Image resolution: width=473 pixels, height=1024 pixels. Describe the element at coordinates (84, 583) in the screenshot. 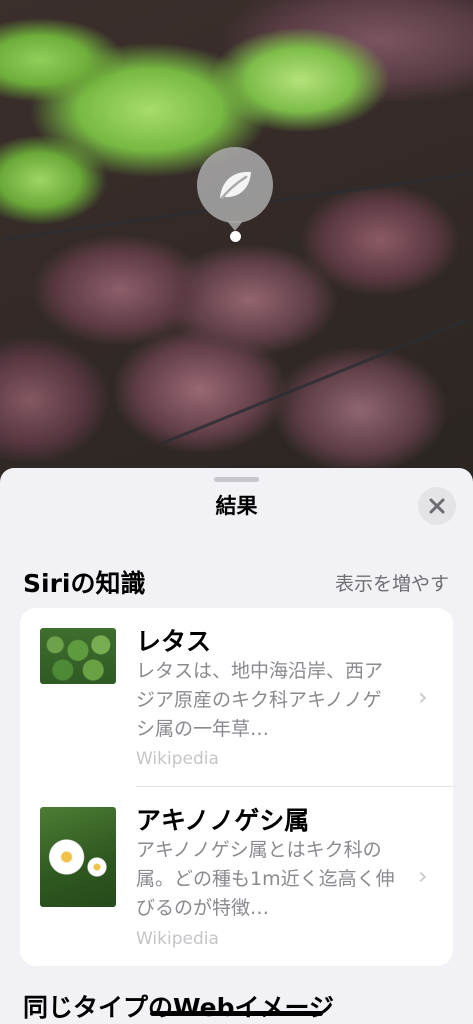

I see `siri-knowledge-header: Siriの知識` at that location.